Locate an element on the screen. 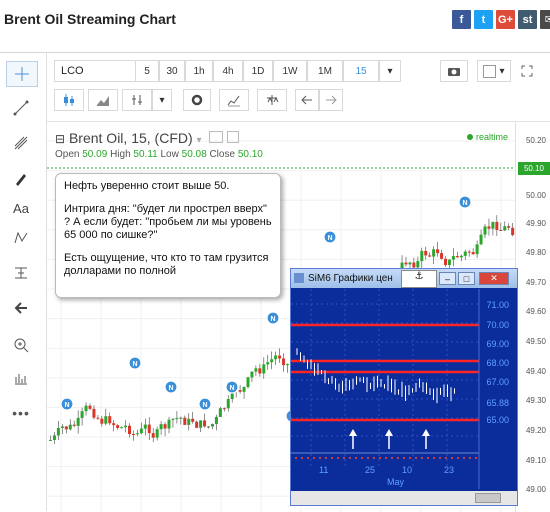 This screenshot has width=550, height=512. last-price-label: 50.10 is located at coordinates (534, 168).